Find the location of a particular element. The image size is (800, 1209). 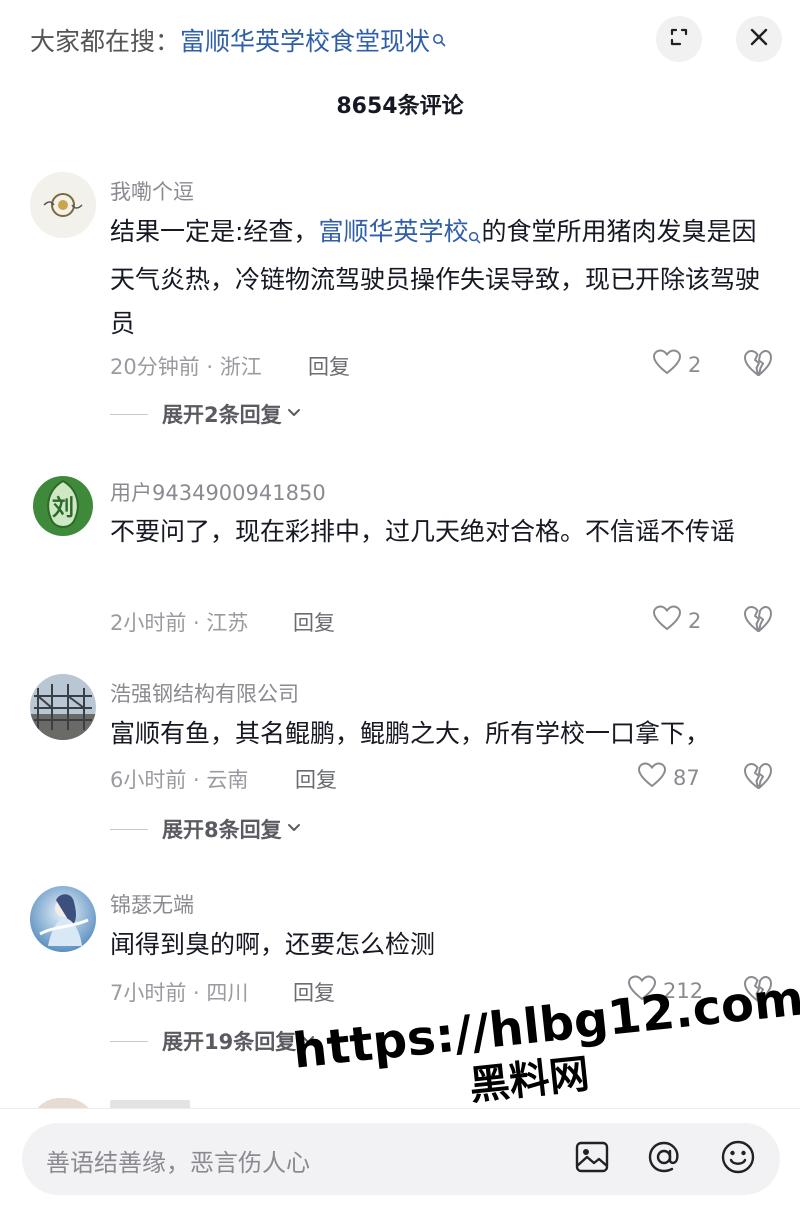

trending-search-hint: 大家都在搜：富顺华英学校食堂现状 is located at coordinates (238, 40).